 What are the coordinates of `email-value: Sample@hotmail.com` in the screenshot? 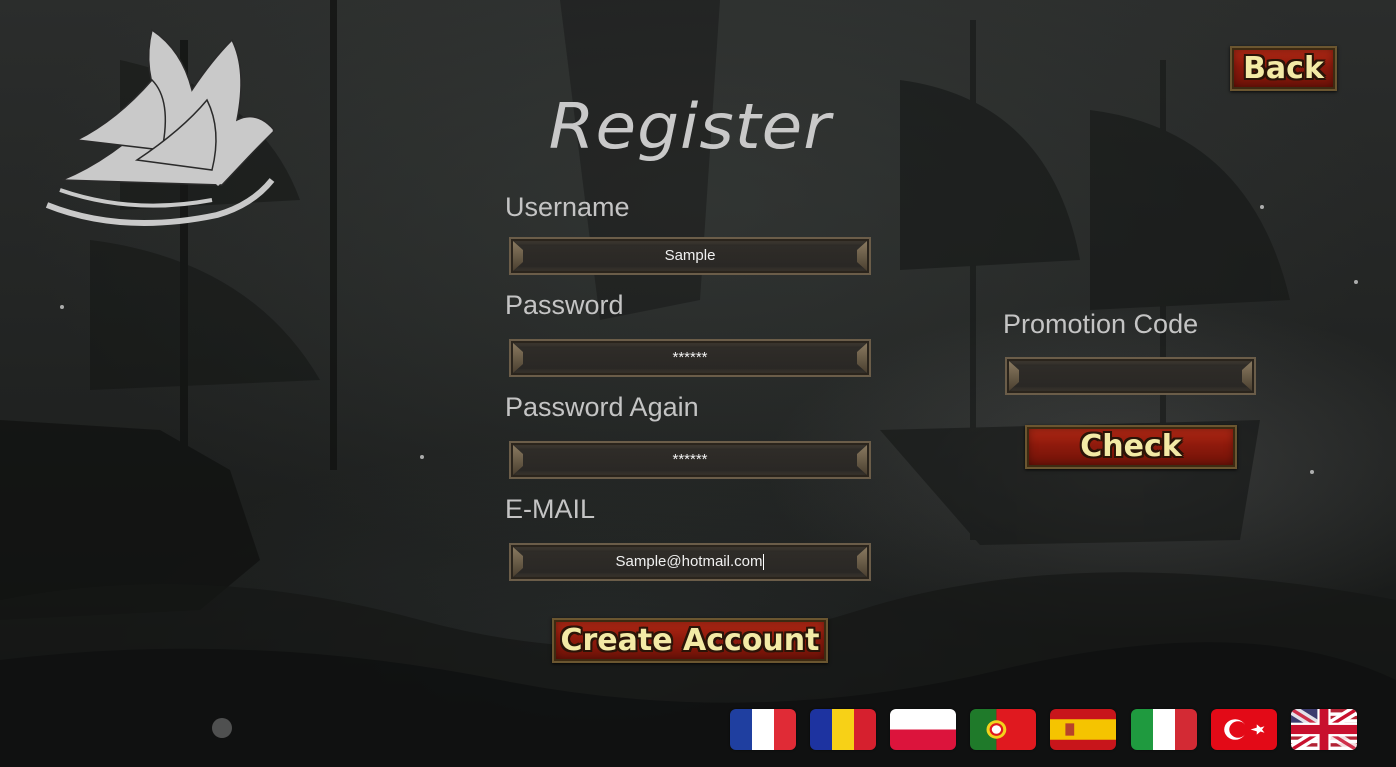 It's located at (689, 561).